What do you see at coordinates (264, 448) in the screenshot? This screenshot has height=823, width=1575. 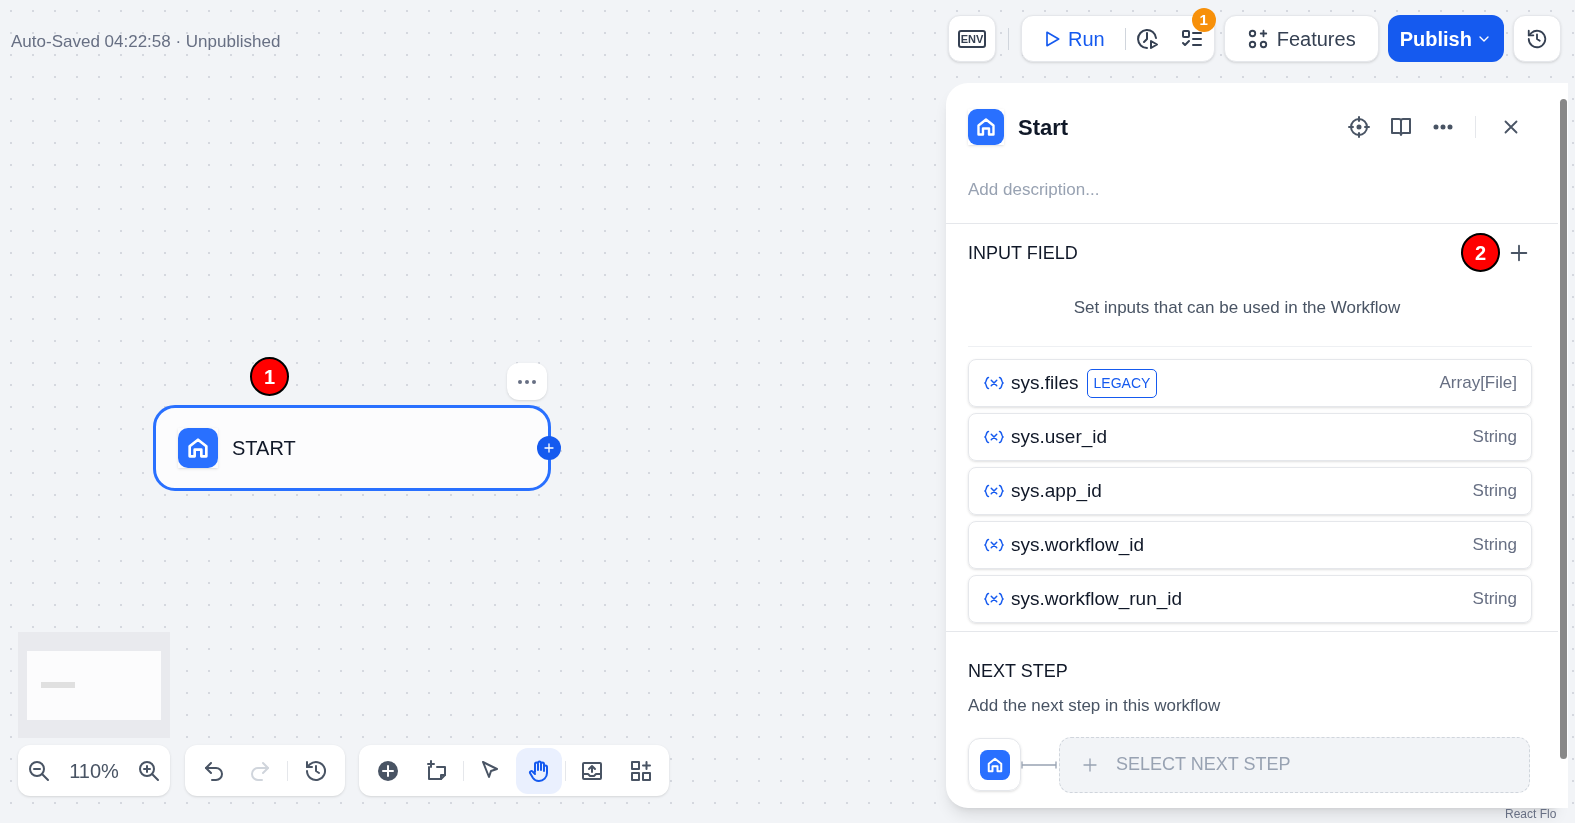 I see `node-title: START` at bounding box center [264, 448].